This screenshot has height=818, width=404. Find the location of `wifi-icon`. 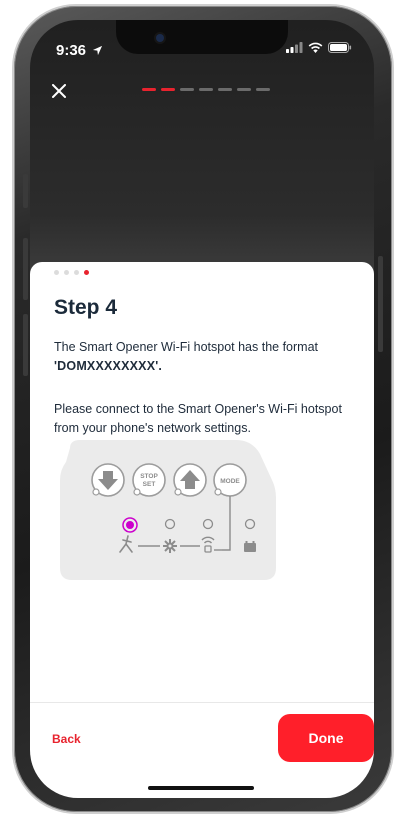

wifi-icon is located at coordinates (315, 47).